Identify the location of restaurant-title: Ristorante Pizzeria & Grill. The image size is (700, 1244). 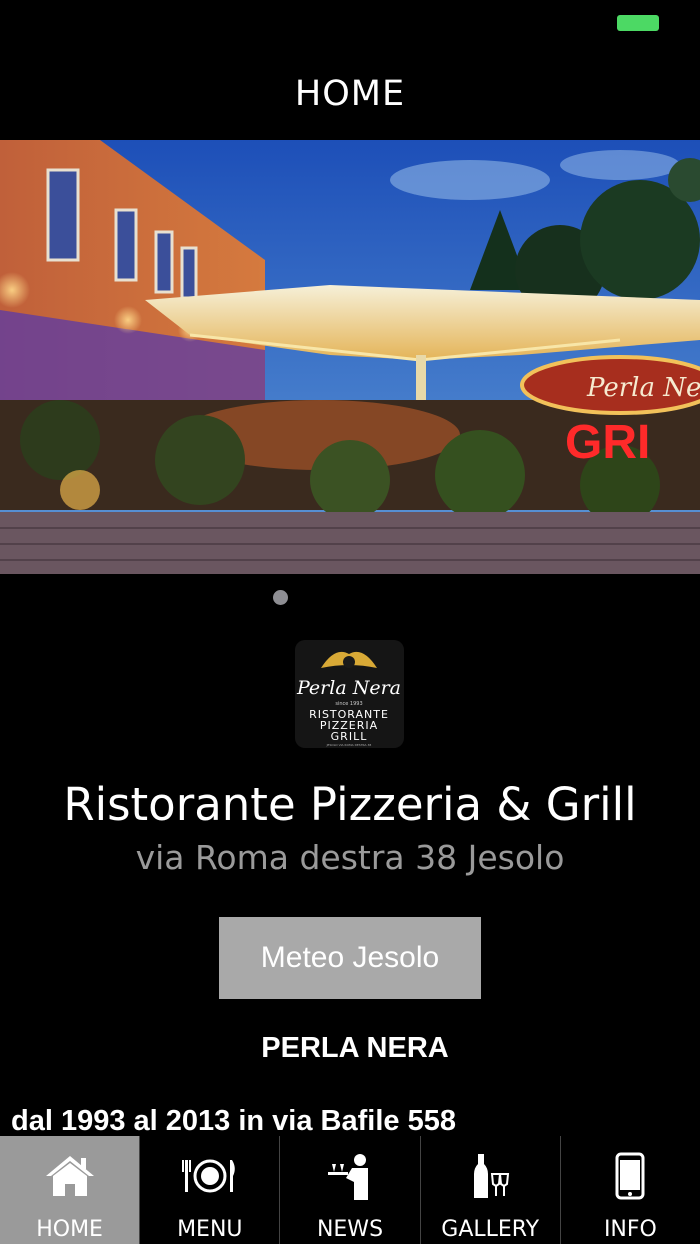
(350, 804).